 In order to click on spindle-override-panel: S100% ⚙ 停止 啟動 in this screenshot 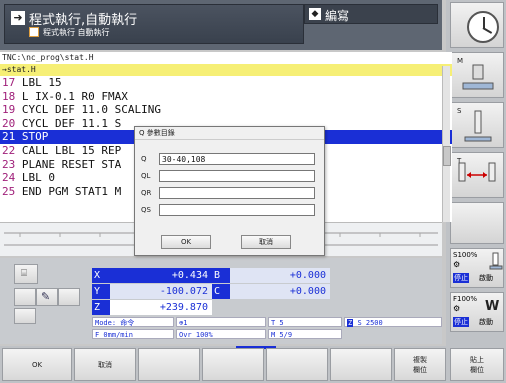, I will do `click(477, 268)`.